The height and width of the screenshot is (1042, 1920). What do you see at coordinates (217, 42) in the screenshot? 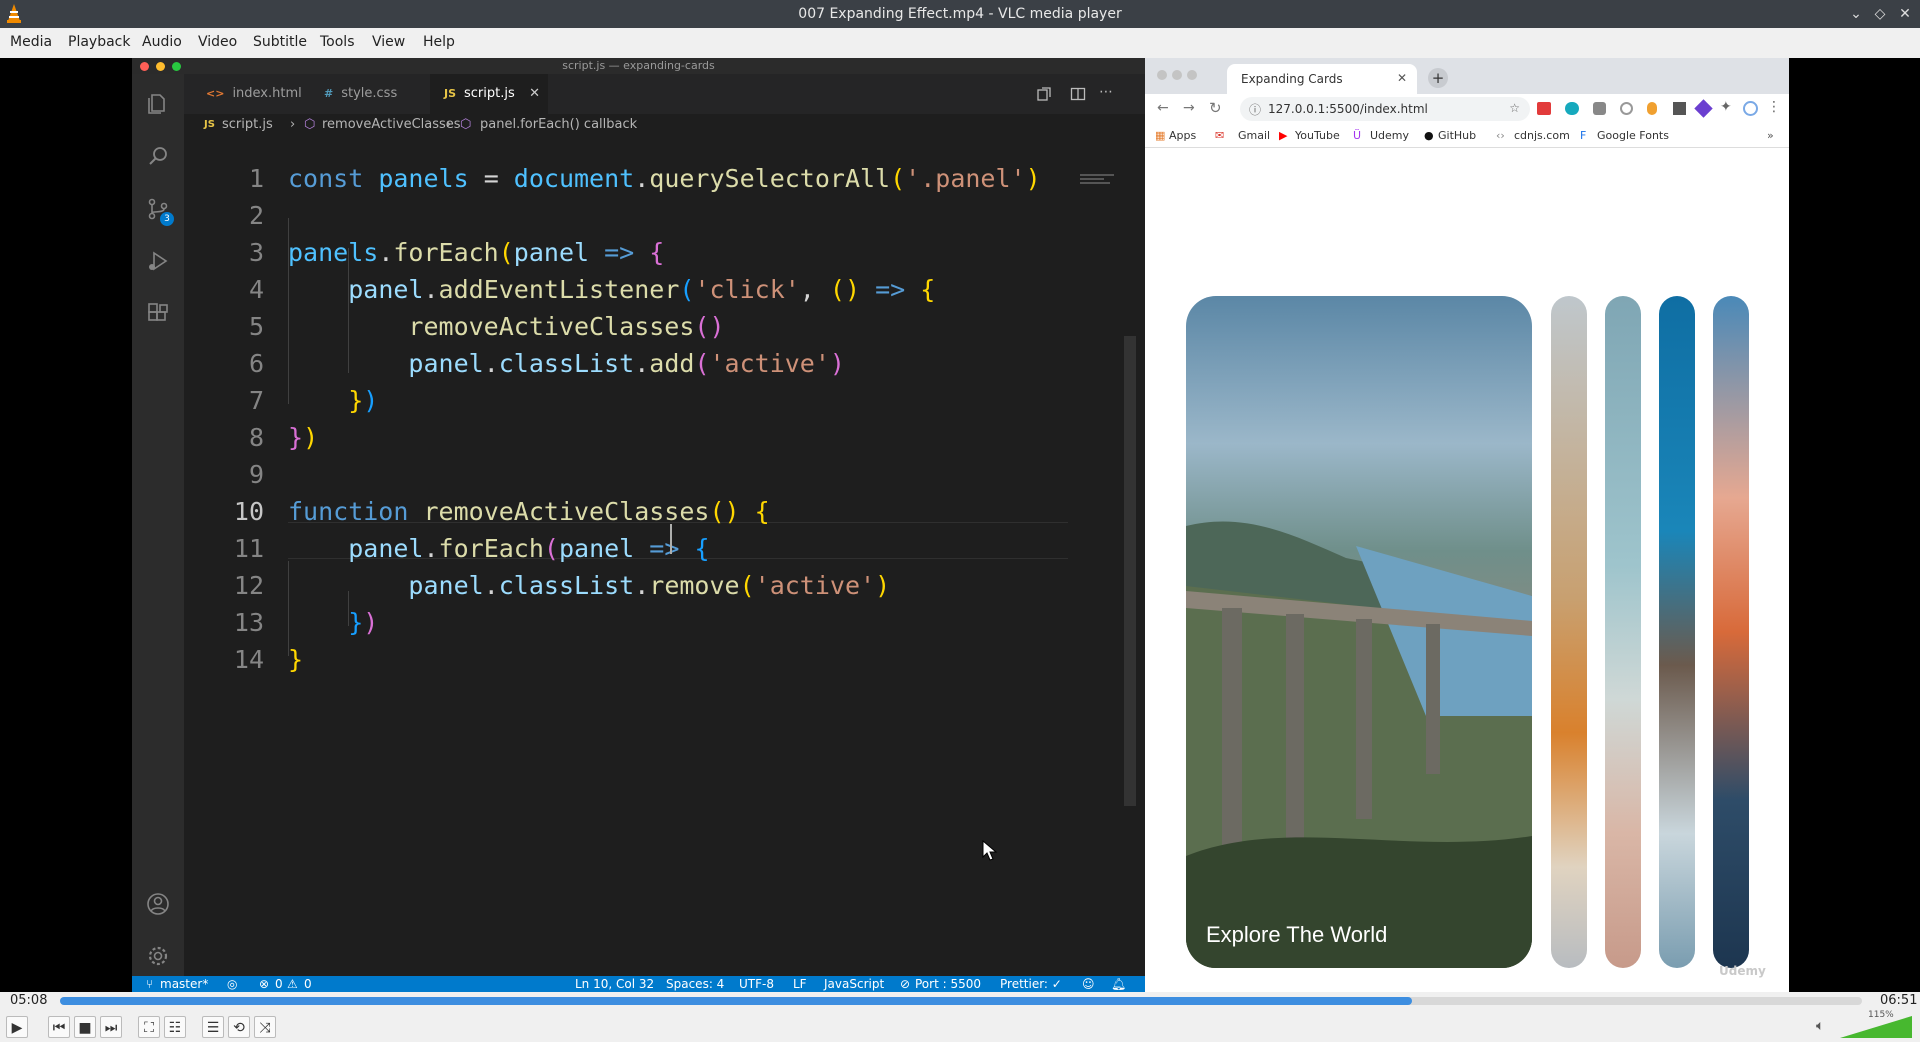
I see `menu-video: Video` at bounding box center [217, 42].